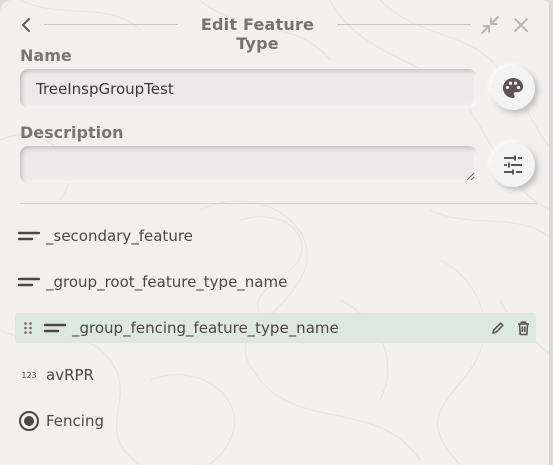 The height and width of the screenshot is (465, 553). Describe the element at coordinates (470, 176) in the screenshot. I see `resize-grip-icon` at that location.